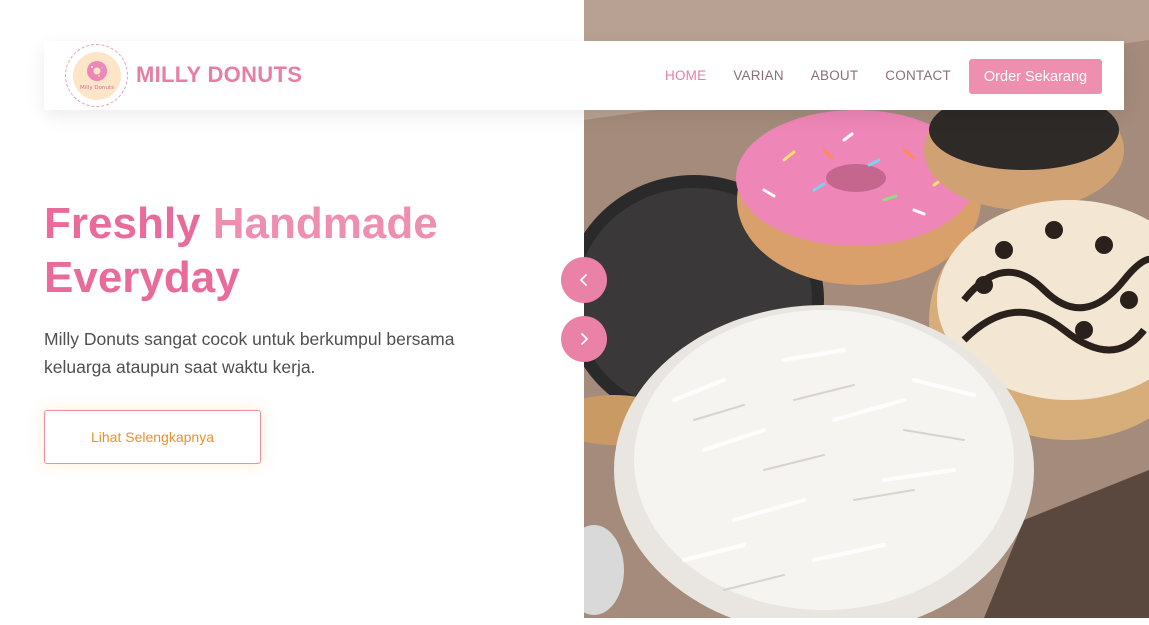 The image size is (1149, 625). What do you see at coordinates (97, 88) in the screenshot?
I see `logo-text: Milly Donuts` at bounding box center [97, 88].